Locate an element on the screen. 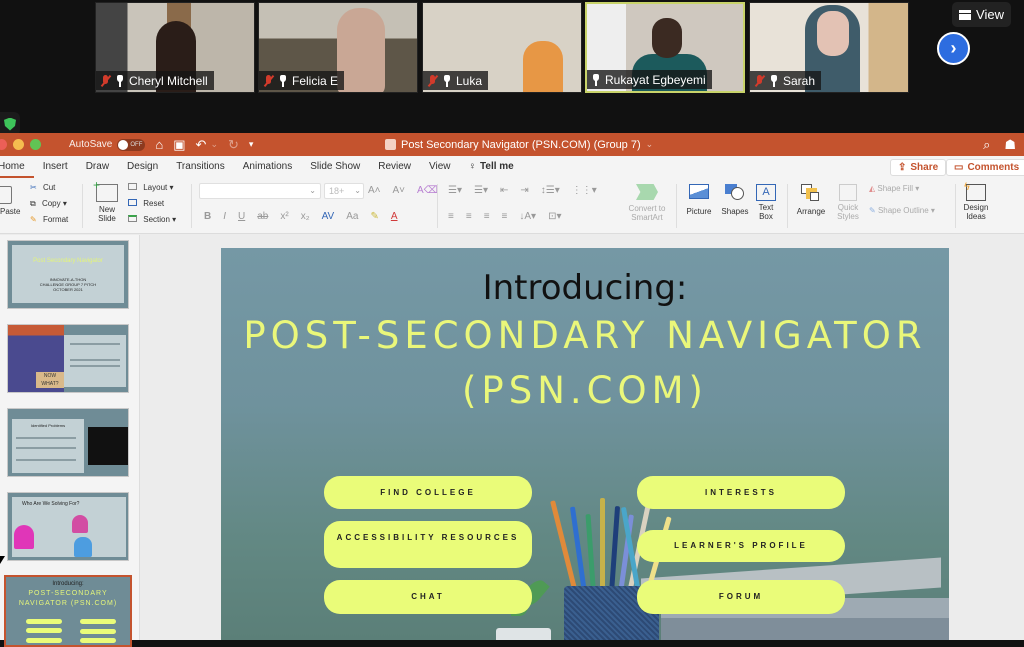  tell-me-search: ♀ Tell me is located at coordinates (491, 167).